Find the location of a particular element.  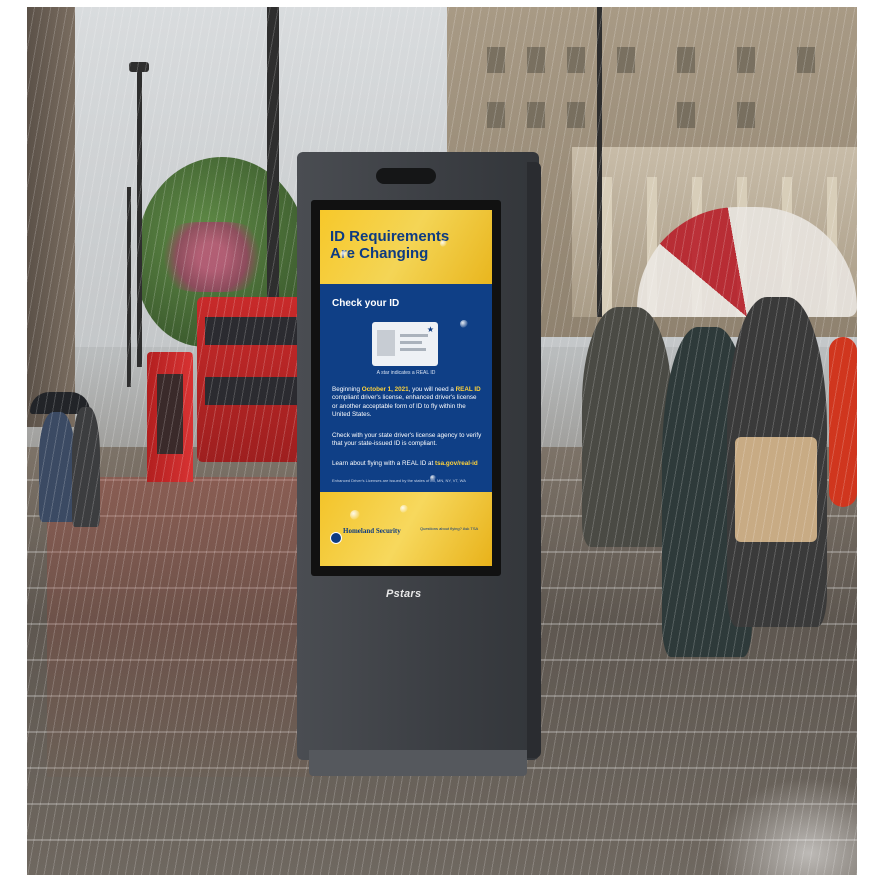

kiosk-side-panel is located at coordinates (534, 460).